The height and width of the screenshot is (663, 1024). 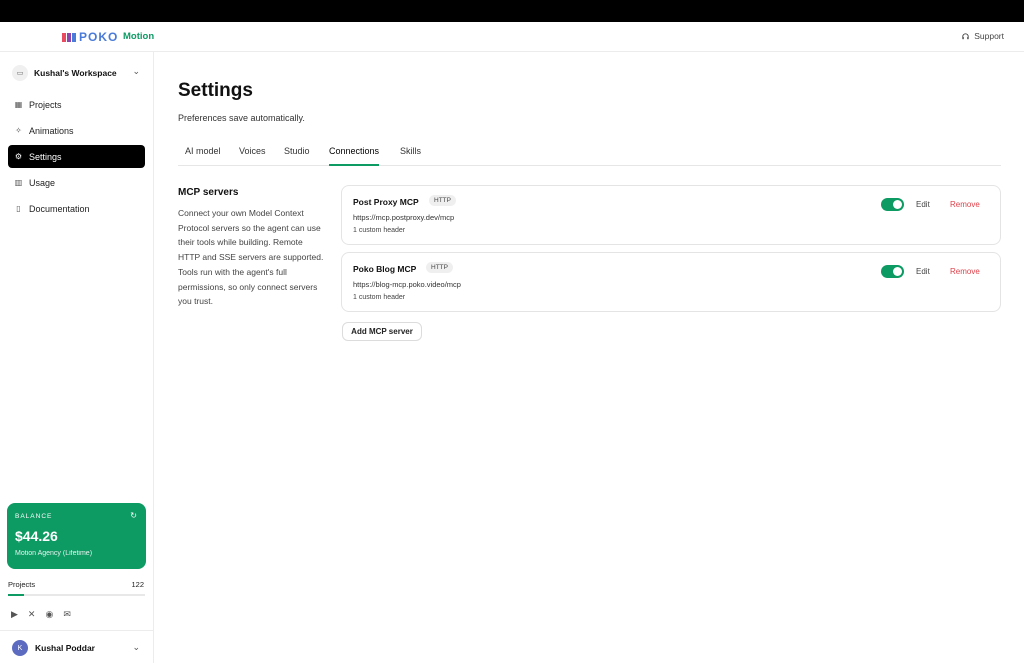 What do you see at coordinates (76, 104) in the screenshot?
I see `sidebar-item-projects: ▦ Projects` at bounding box center [76, 104].